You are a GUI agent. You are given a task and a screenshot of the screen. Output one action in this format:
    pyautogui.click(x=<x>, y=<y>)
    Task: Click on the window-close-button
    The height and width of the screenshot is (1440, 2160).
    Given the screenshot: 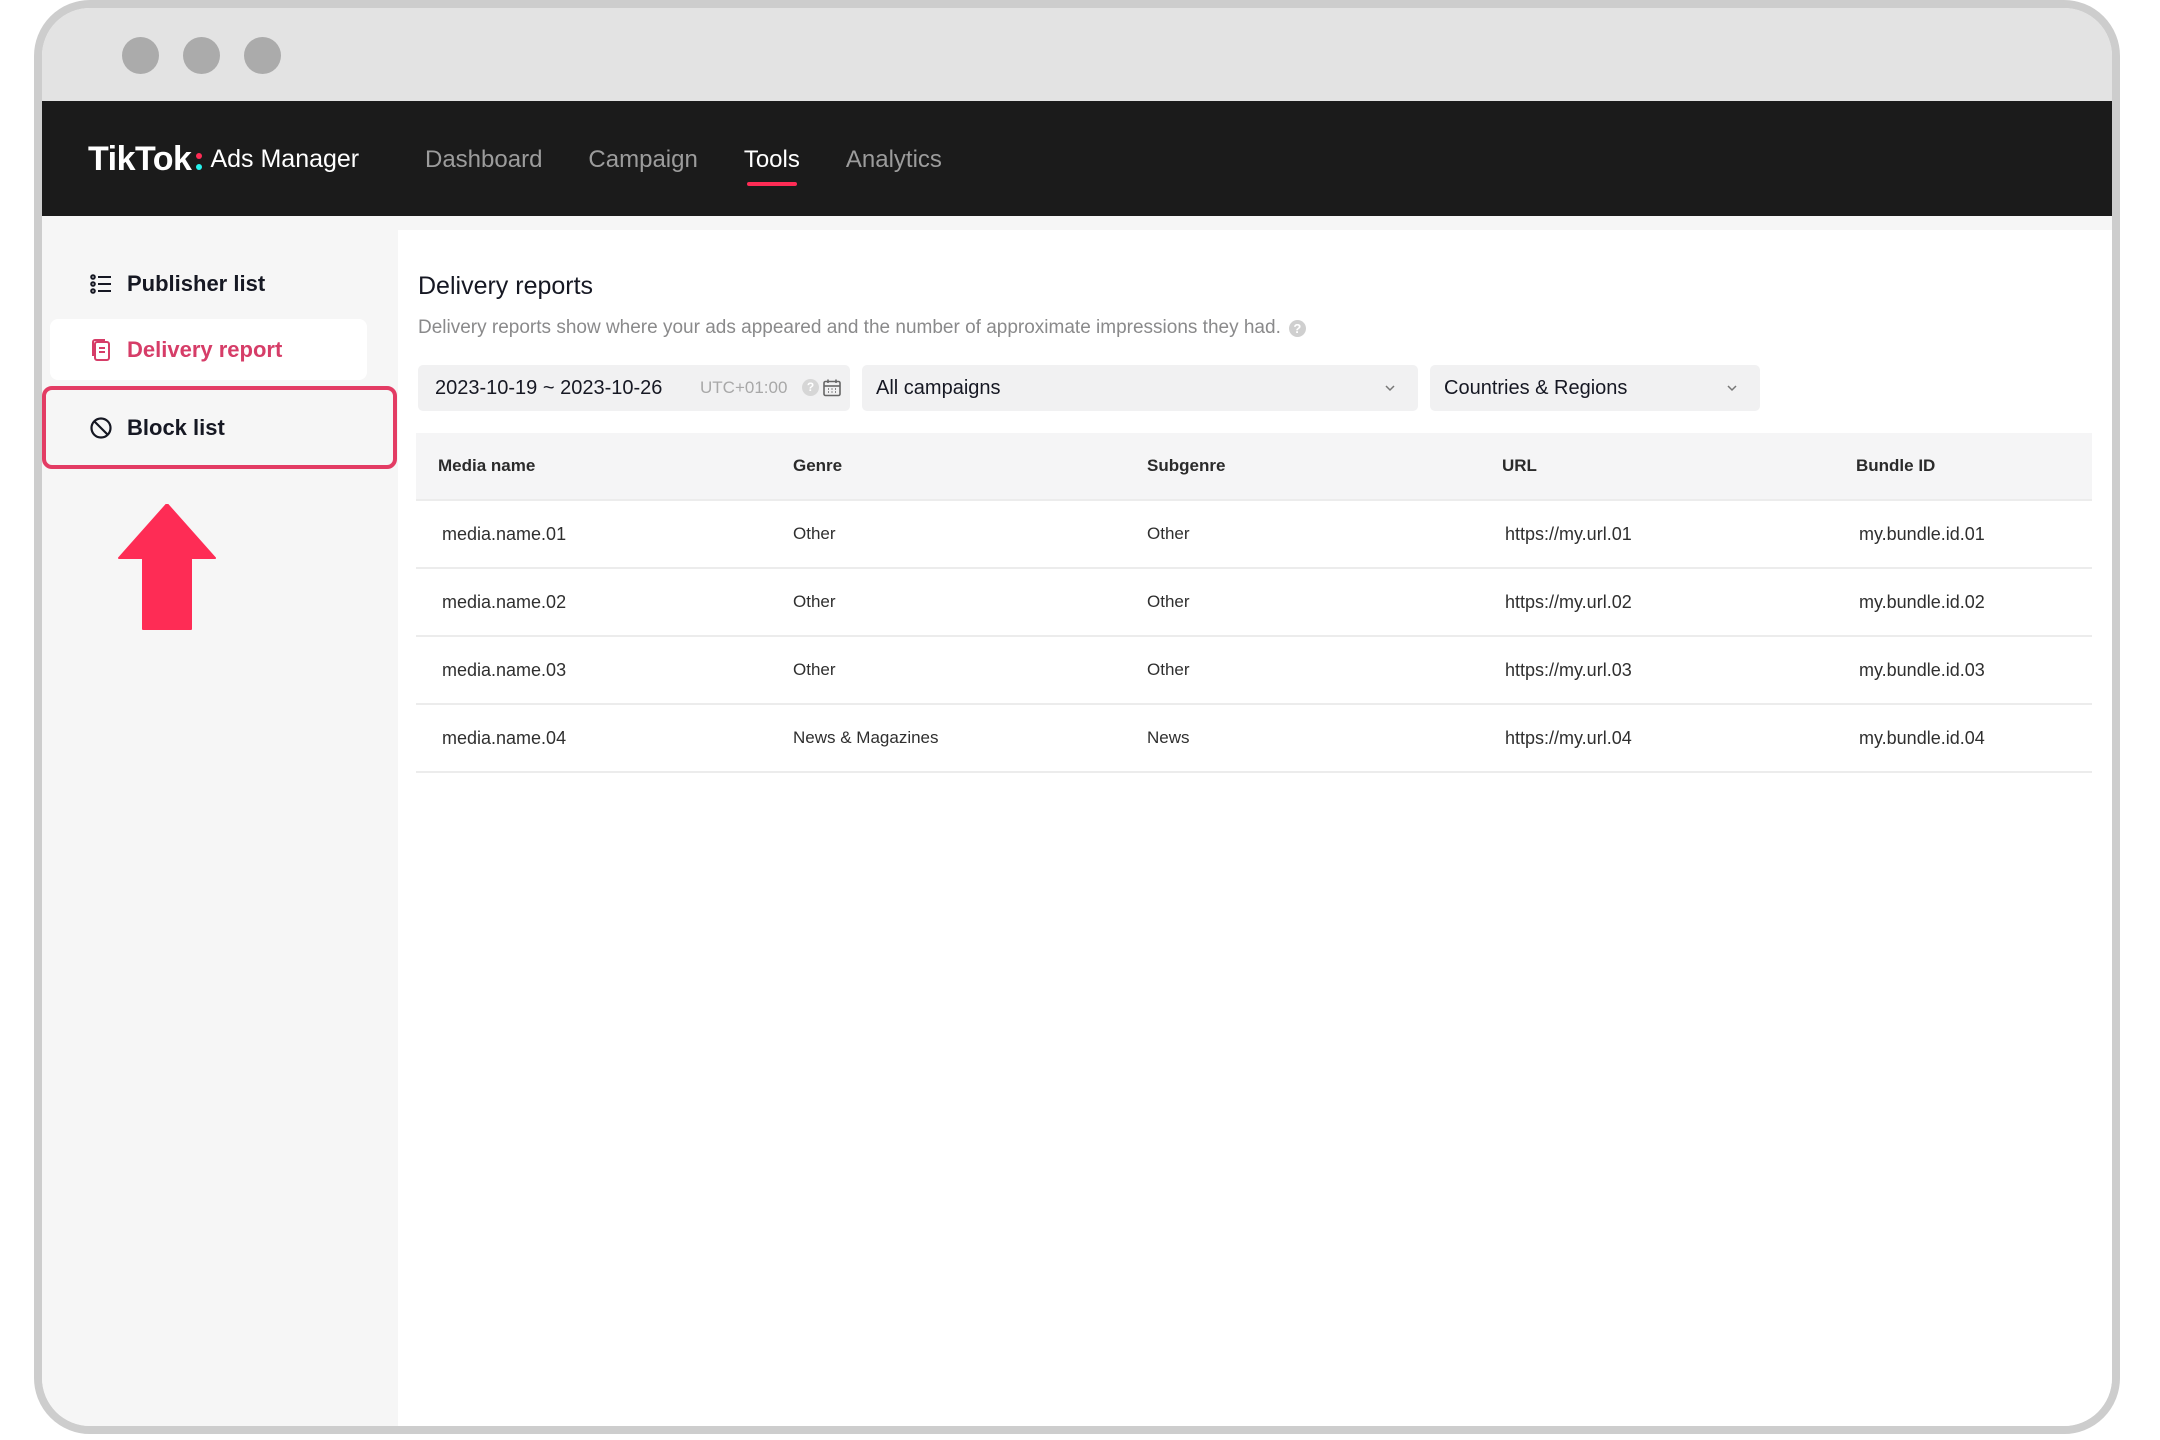 What is the action you would take?
    pyautogui.click(x=140, y=55)
    